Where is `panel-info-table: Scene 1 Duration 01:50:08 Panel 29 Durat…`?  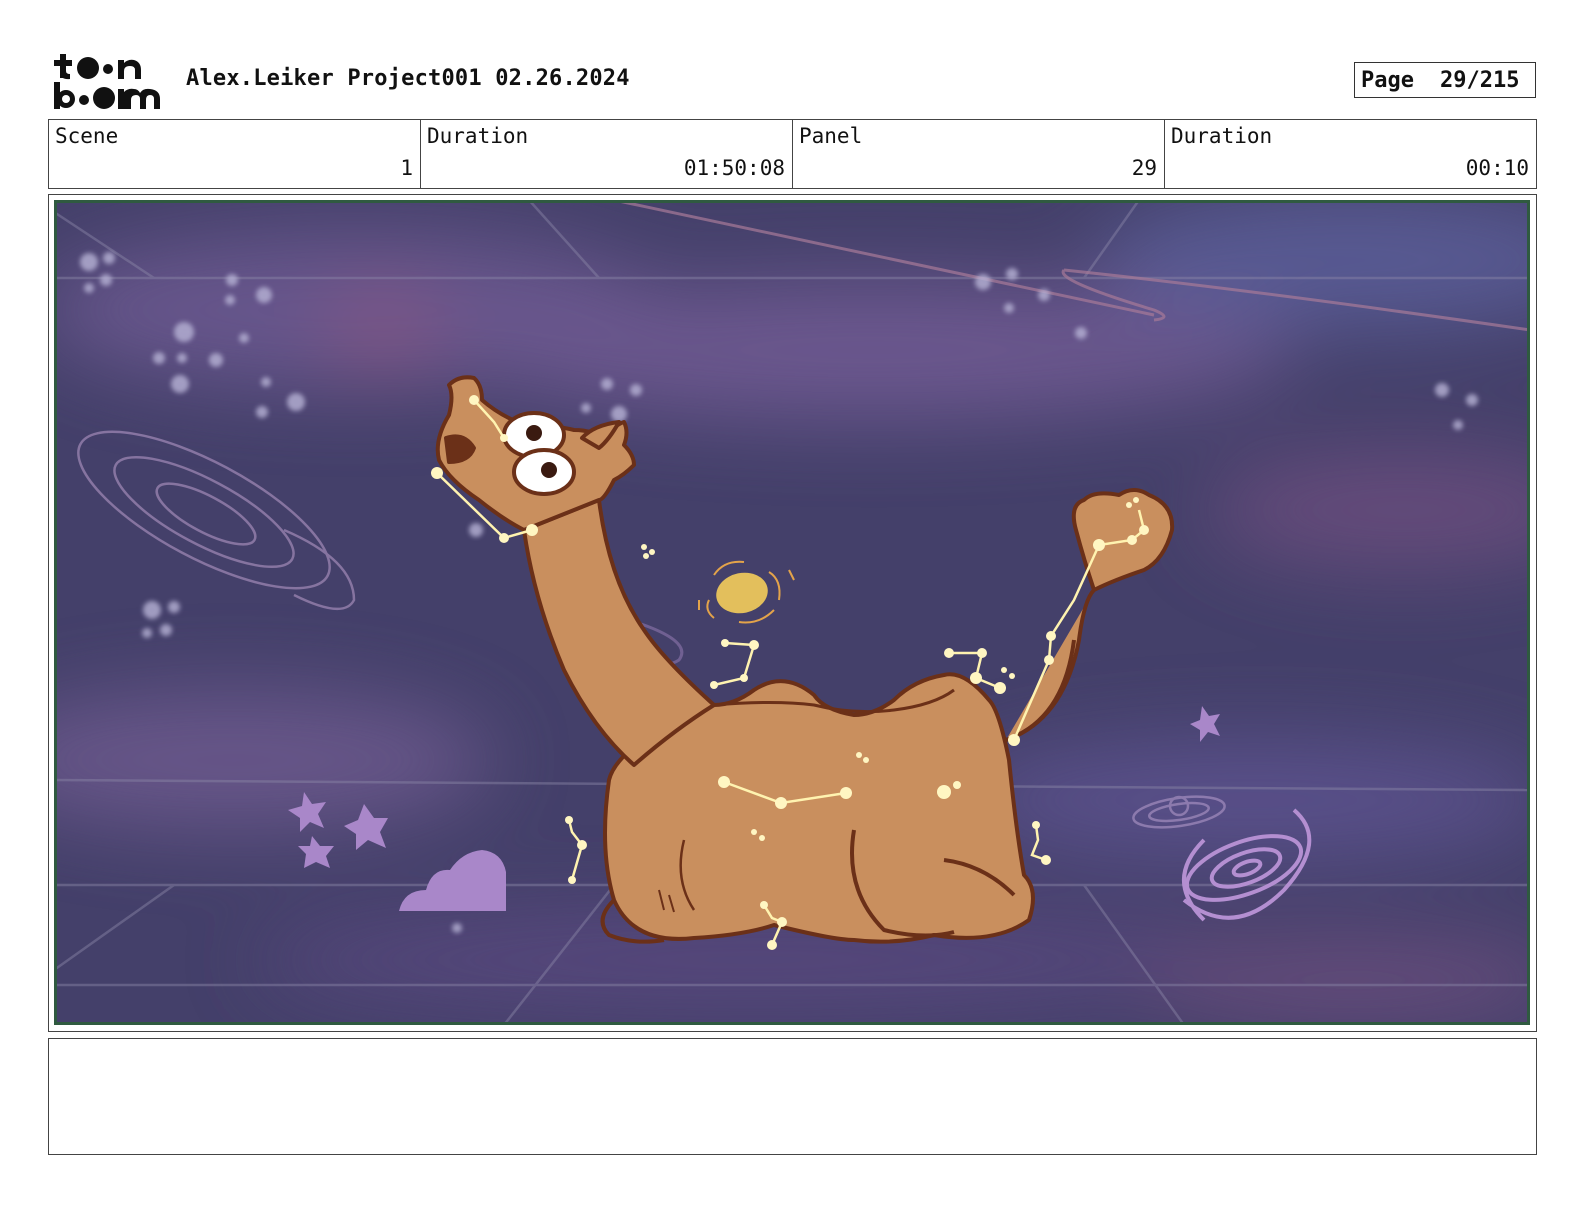 panel-info-table: Scene 1 Duration 01:50:08 Panel 29 Durat… is located at coordinates (792, 154).